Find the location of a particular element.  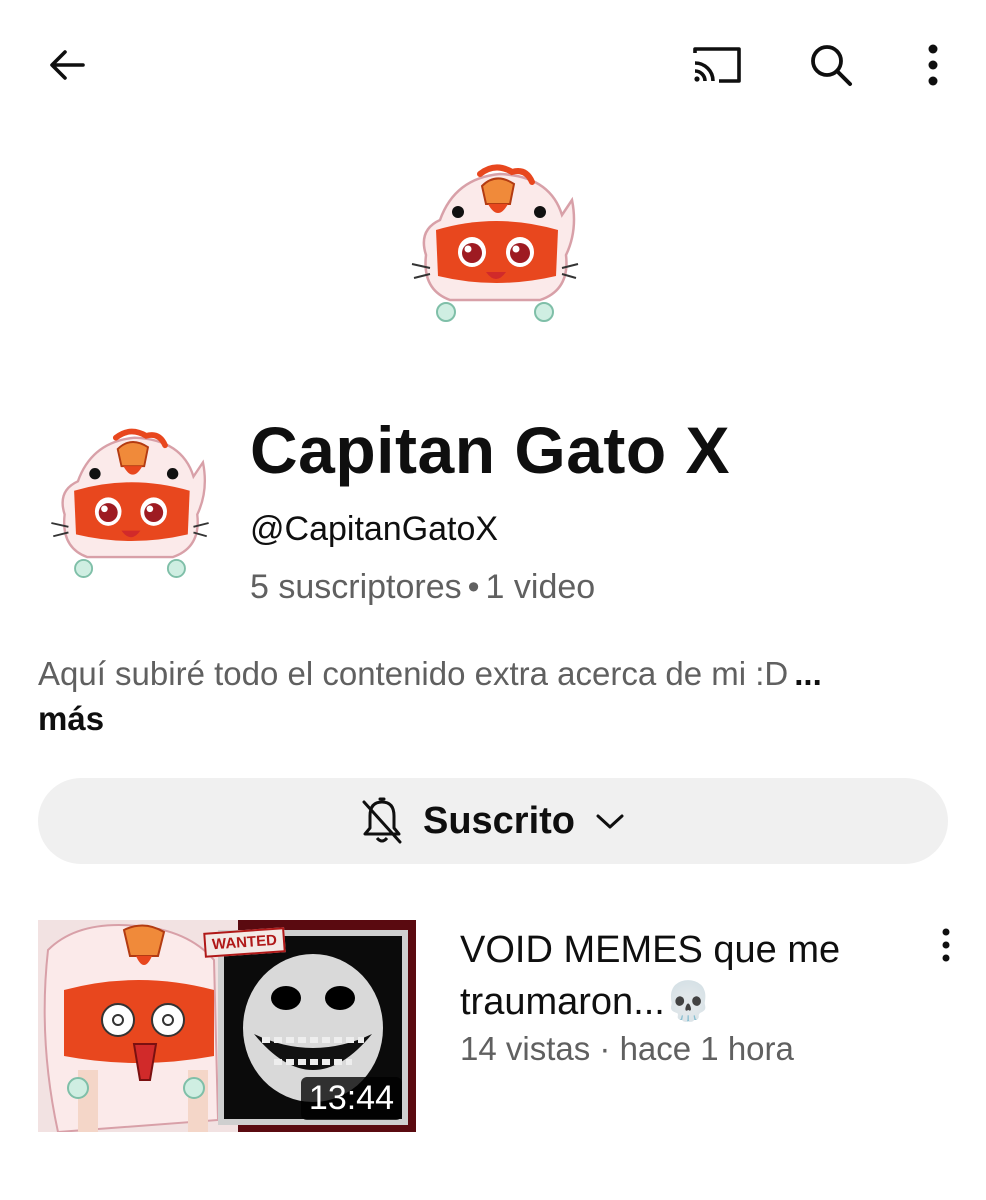

subscriber-count: 5 suscriptores is located at coordinates (356, 587).